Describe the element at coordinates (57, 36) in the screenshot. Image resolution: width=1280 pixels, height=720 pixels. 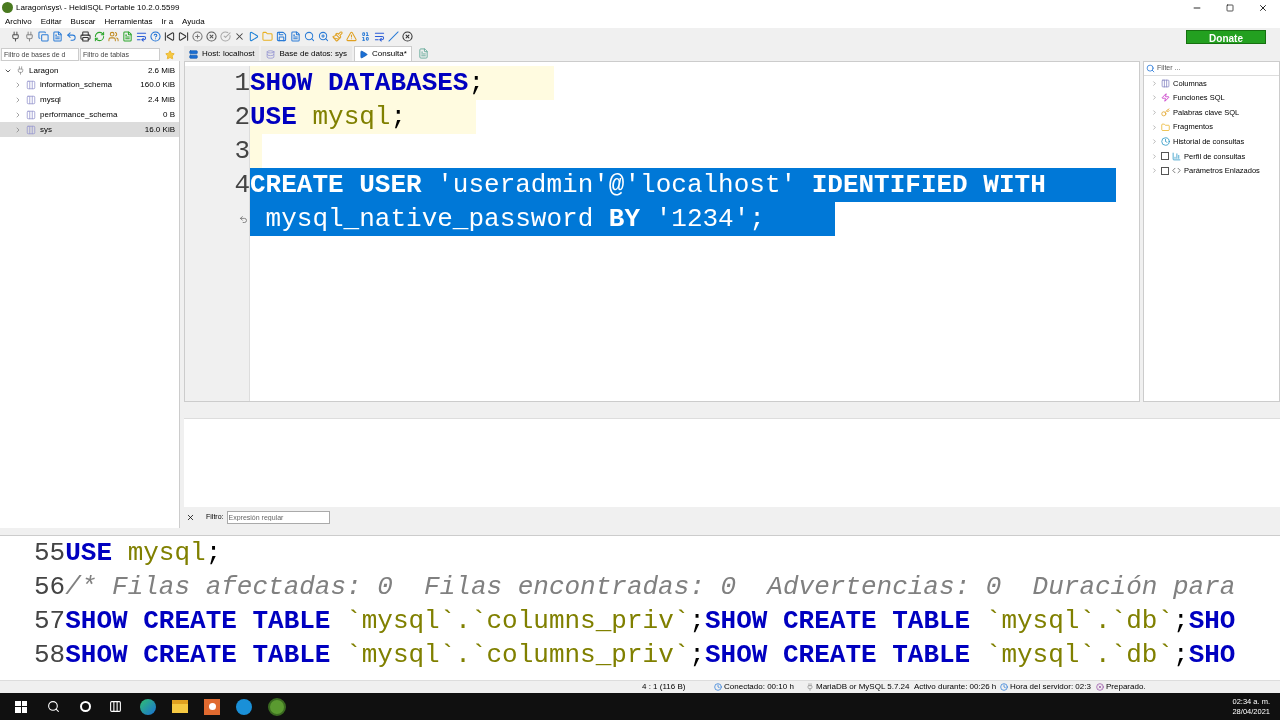
I see `paste-icon` at that location.